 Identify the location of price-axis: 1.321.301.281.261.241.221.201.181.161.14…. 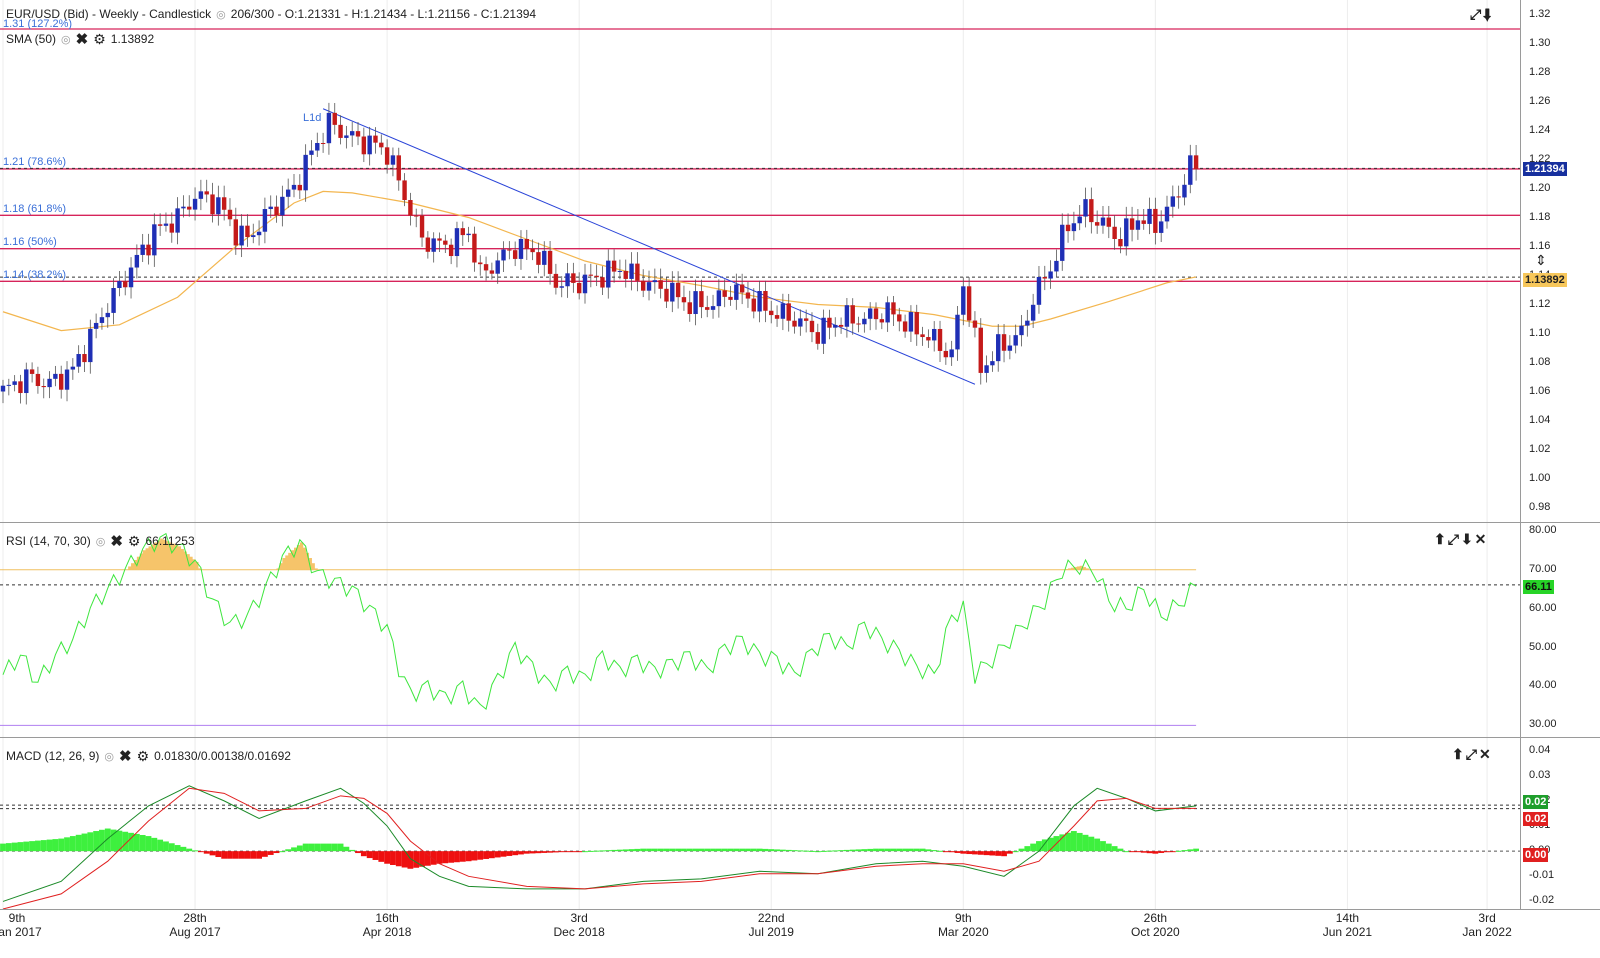
(1560, 261).